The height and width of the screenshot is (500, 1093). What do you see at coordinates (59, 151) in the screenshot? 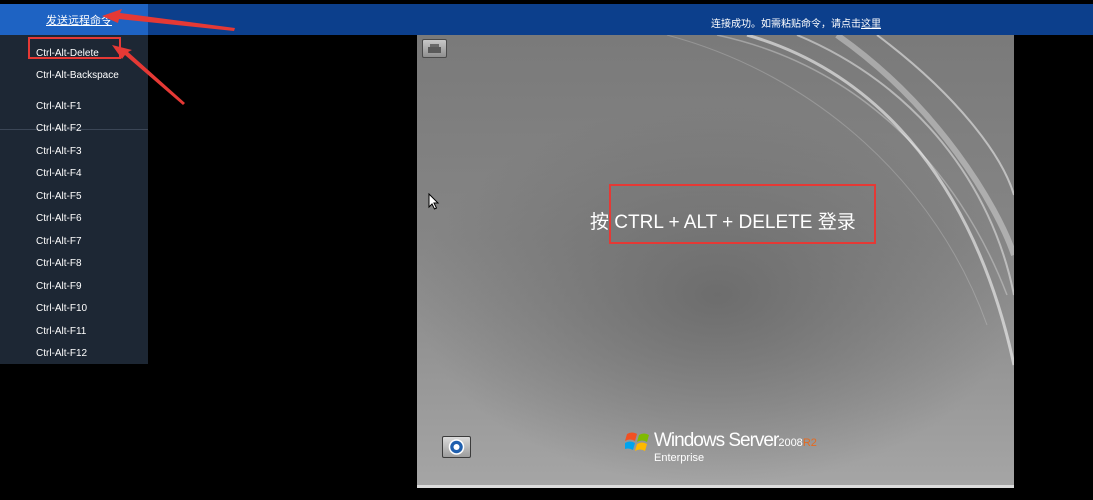
I see `menu-item-ctrl-alt-f3: Ctrl-Alt-F3` at bounding box center [59, 151].